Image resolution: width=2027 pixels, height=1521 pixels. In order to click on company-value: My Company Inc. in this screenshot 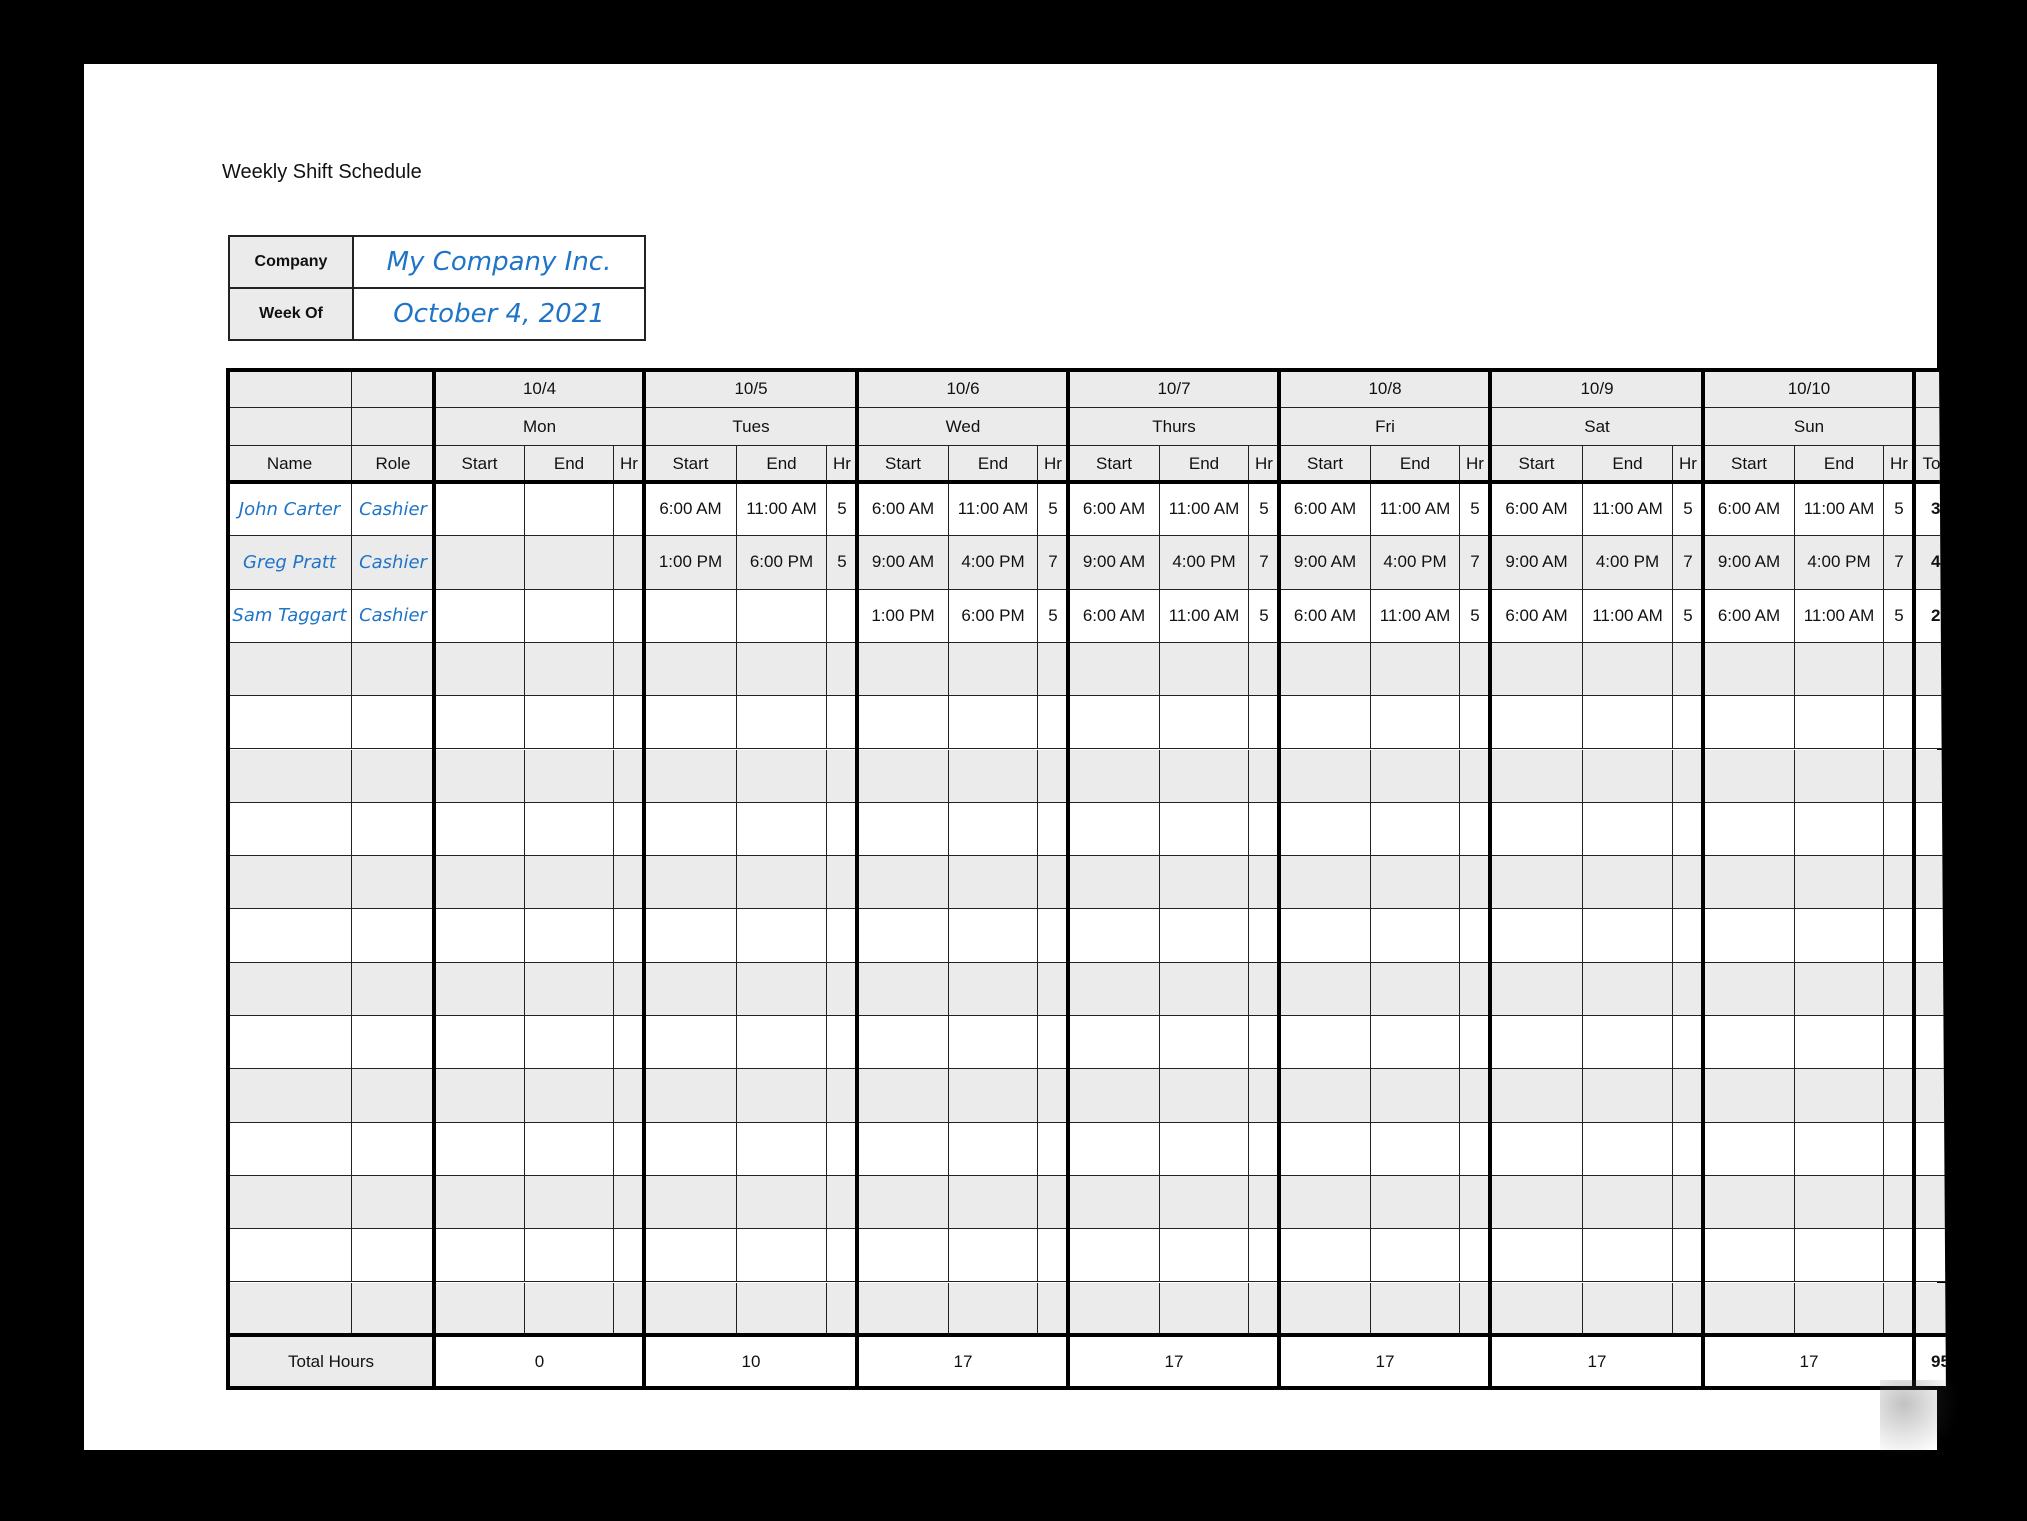, I will do `click(499, 262)`.